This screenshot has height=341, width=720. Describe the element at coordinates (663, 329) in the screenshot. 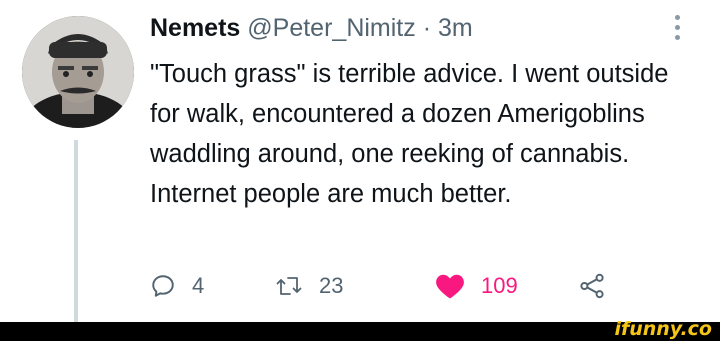

I see `ifunny-logo: ifunny.co` at that location.